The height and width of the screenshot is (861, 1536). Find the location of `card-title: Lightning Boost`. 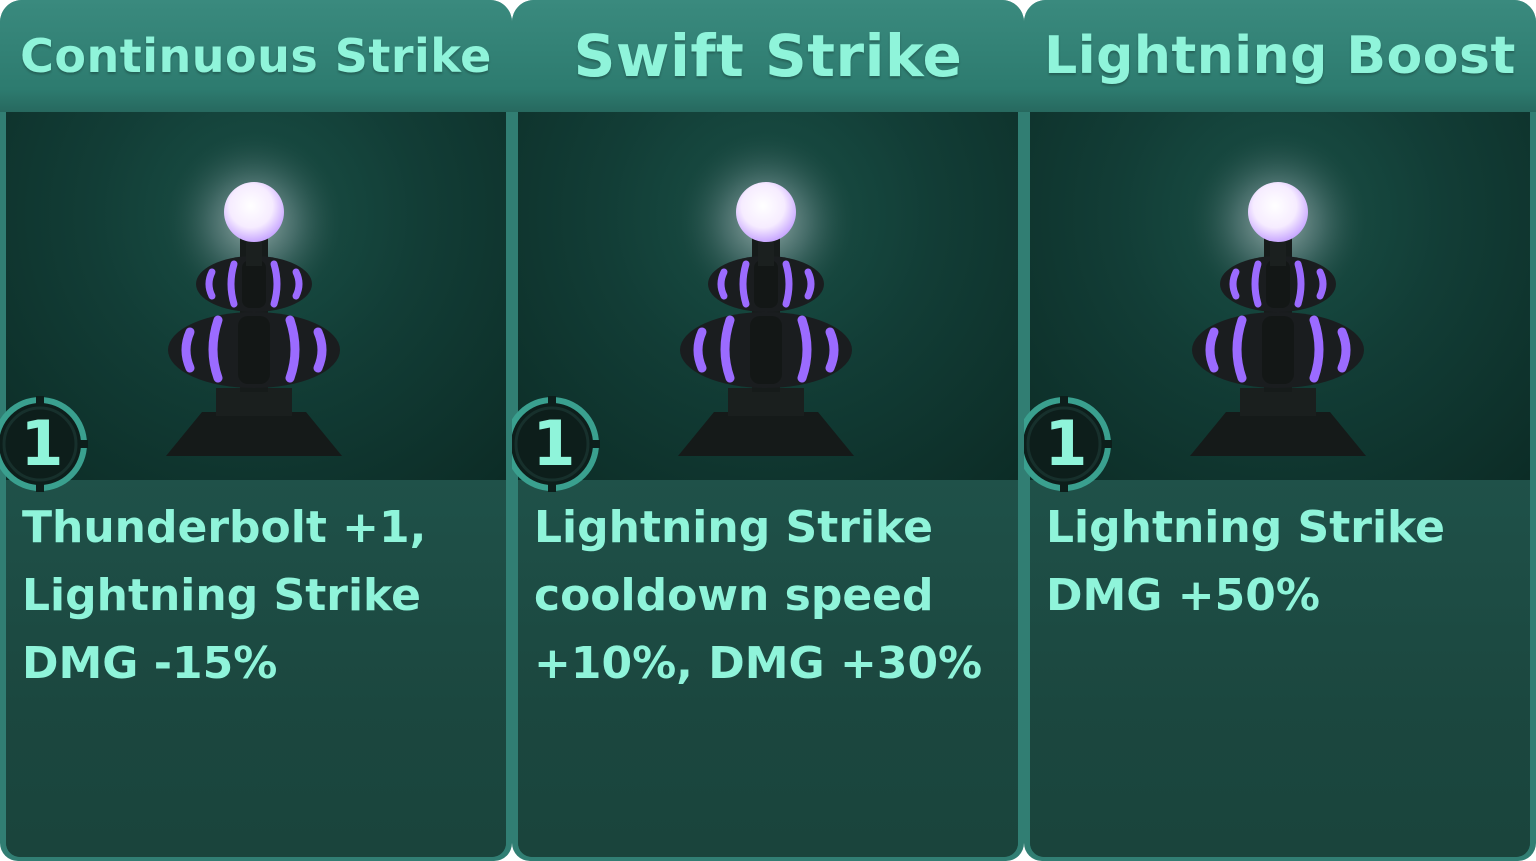

card-title: Lightning Boost is located at coordinates (1280, 56).